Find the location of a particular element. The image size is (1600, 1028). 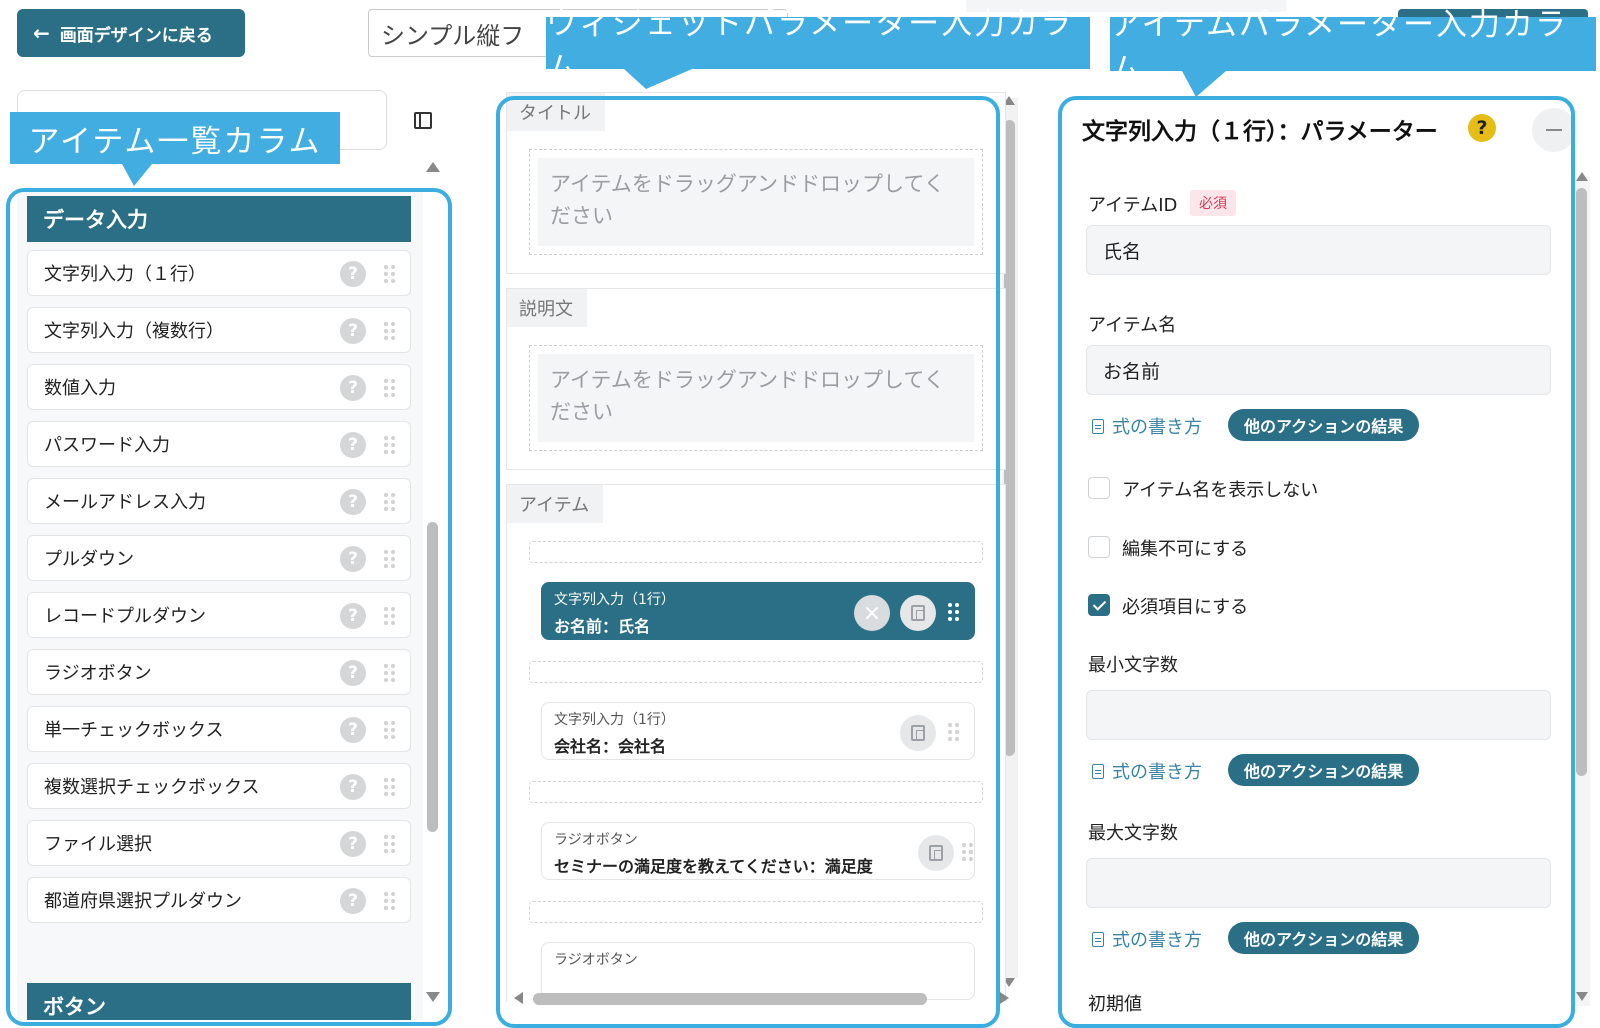

item-card-label: ファイル選択 is located at coordinates (98, 844).